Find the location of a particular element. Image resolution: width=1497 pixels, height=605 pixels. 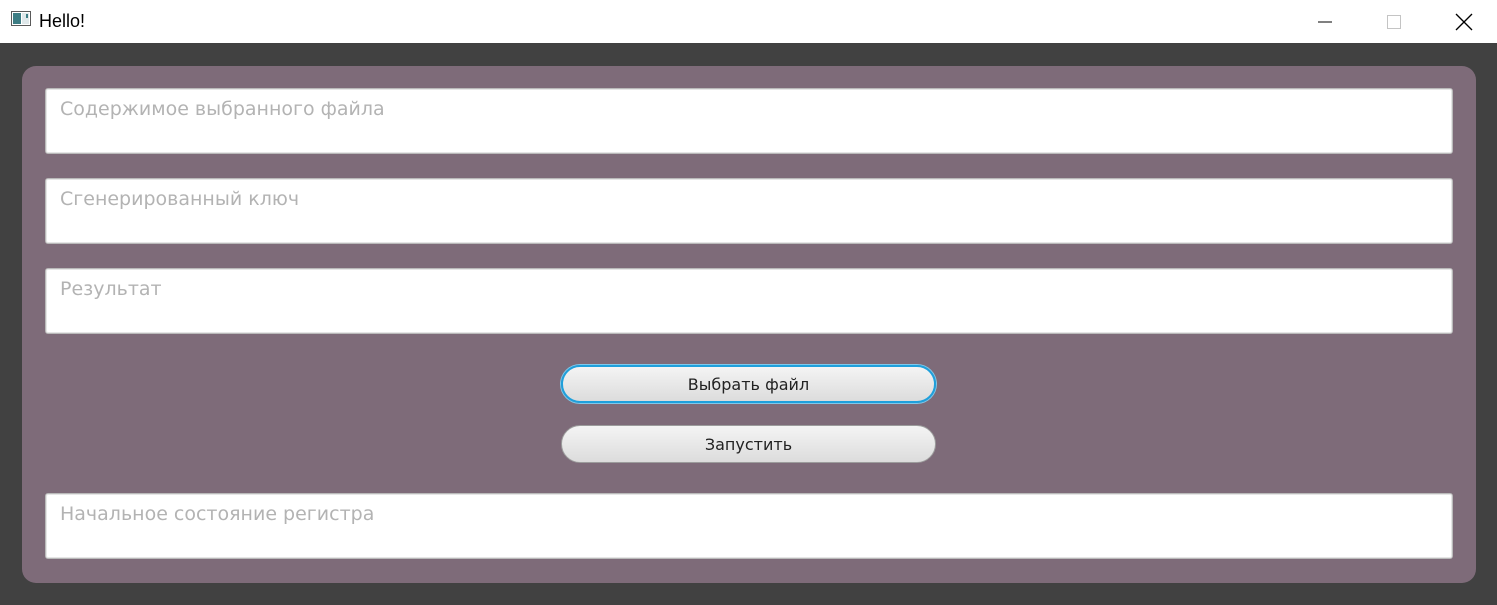

generated-key-field: Сгенерированный ключ is located at coordinates (749, 211).